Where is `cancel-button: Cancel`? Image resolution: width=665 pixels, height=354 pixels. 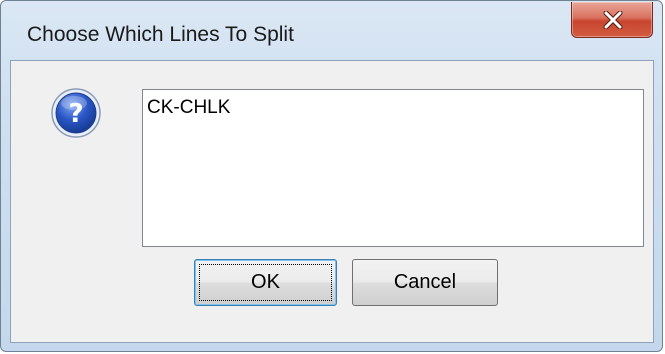
cancel-button: Cancel is located at coordinates (425, 282).